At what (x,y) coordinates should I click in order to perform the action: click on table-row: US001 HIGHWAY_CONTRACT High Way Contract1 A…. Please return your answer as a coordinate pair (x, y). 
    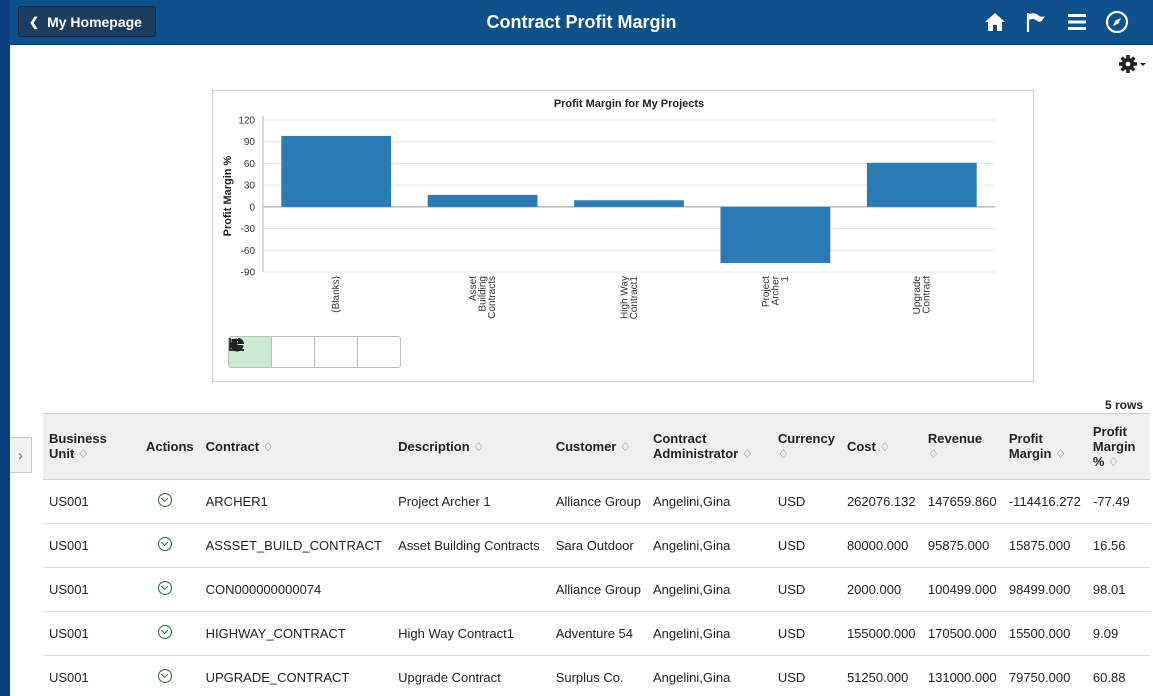
    Looking at the image, I should click on (596, 633).